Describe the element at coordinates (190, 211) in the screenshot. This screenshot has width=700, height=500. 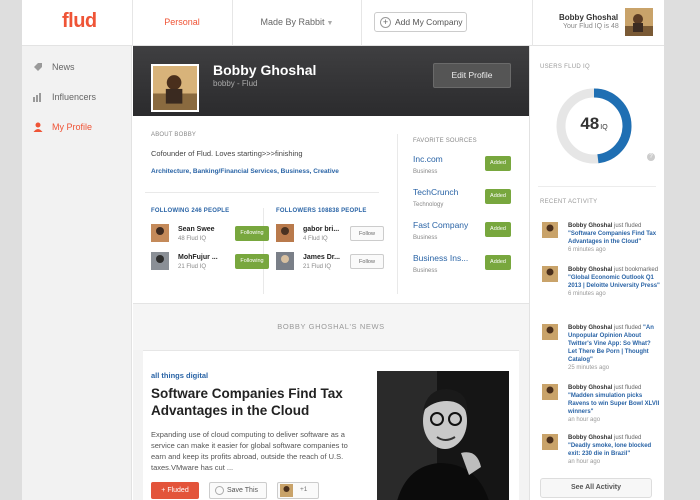
I see `following-caption: FOLLOWING 246 PEOPLE` at that location.